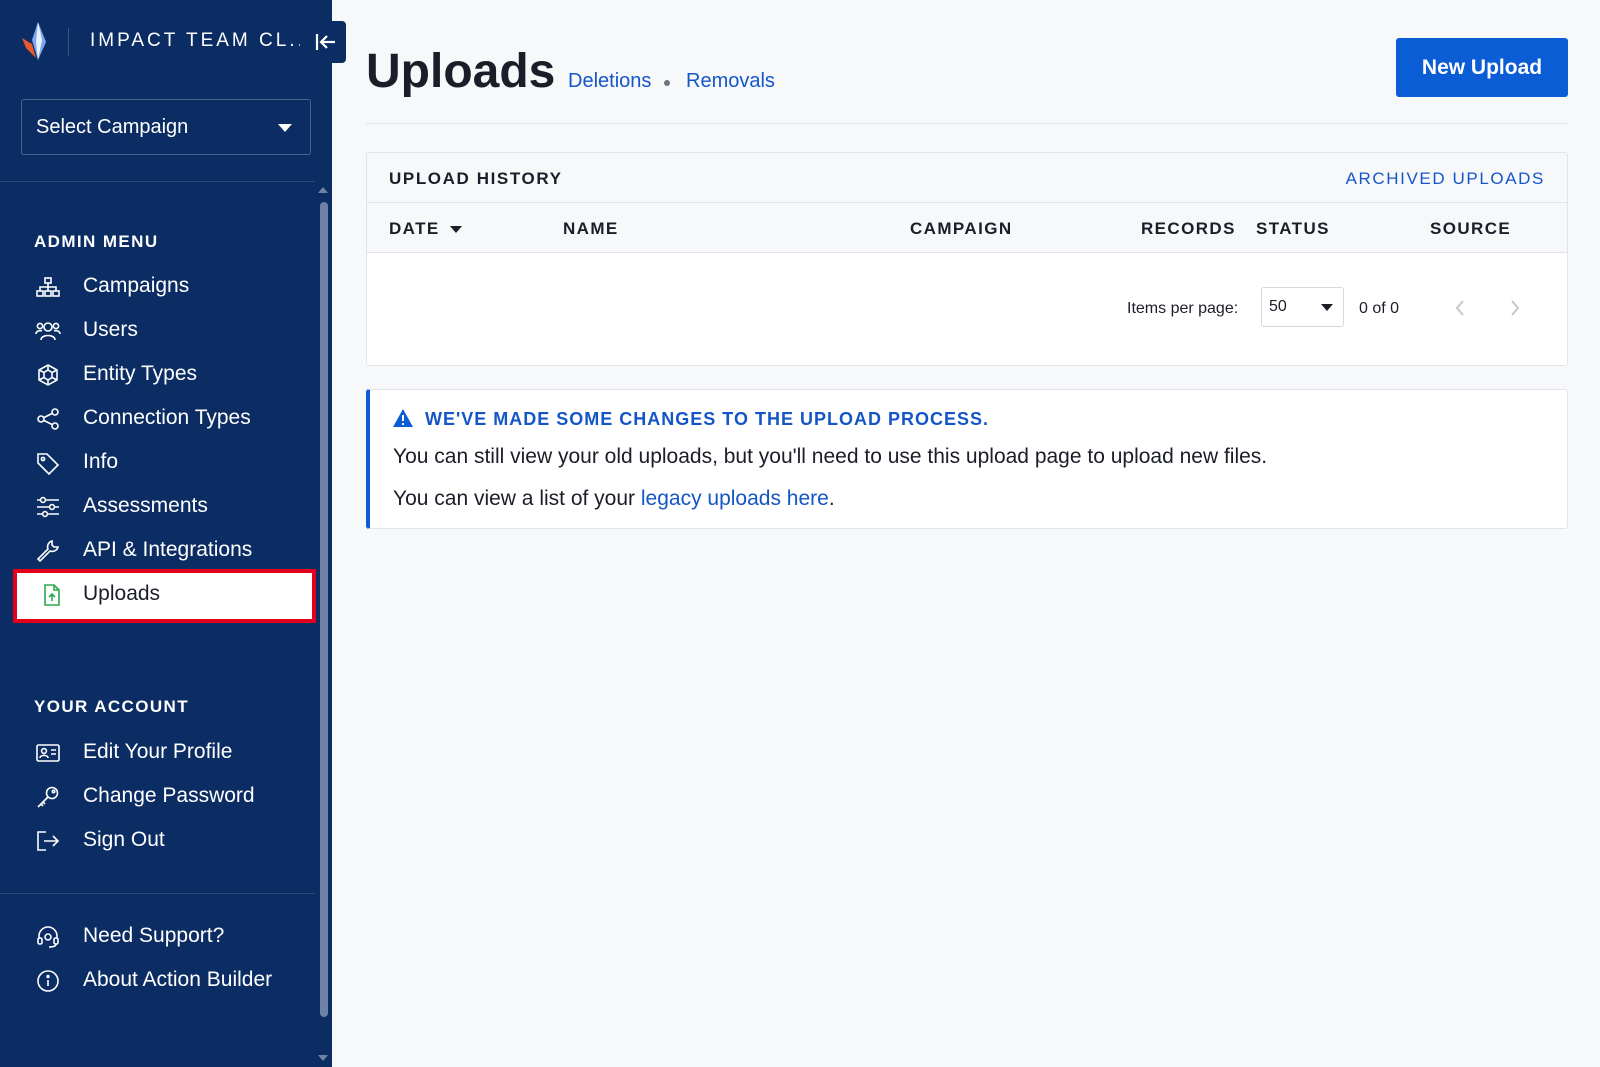 This screenshot has width=1600, height=1067. I want to click on sidebar-item-label: Entity Types, so click(140, 373).